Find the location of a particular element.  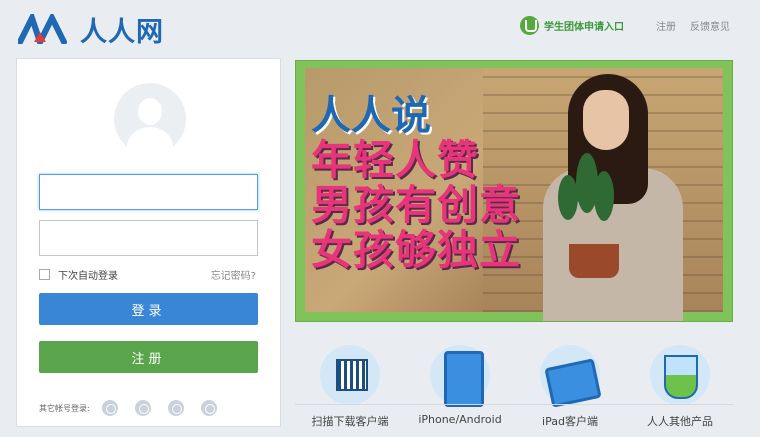

upload-icon is located at coordinates (175, 408).